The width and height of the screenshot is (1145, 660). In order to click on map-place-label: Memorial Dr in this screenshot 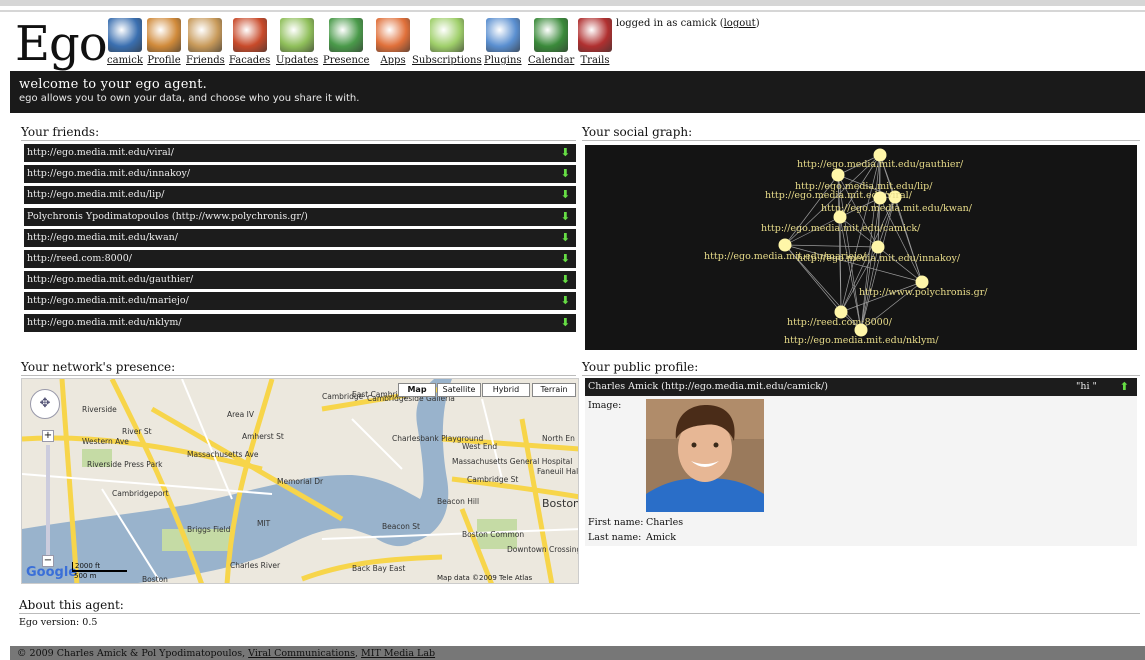, I will do `click(300, 481)`.